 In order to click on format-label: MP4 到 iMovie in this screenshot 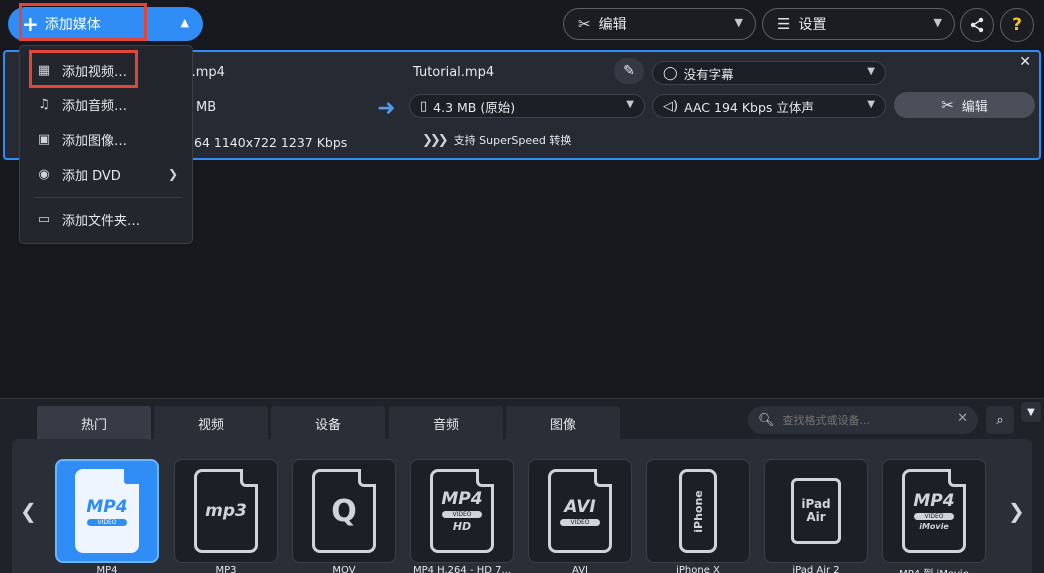, I will do `click(934, 569)`.